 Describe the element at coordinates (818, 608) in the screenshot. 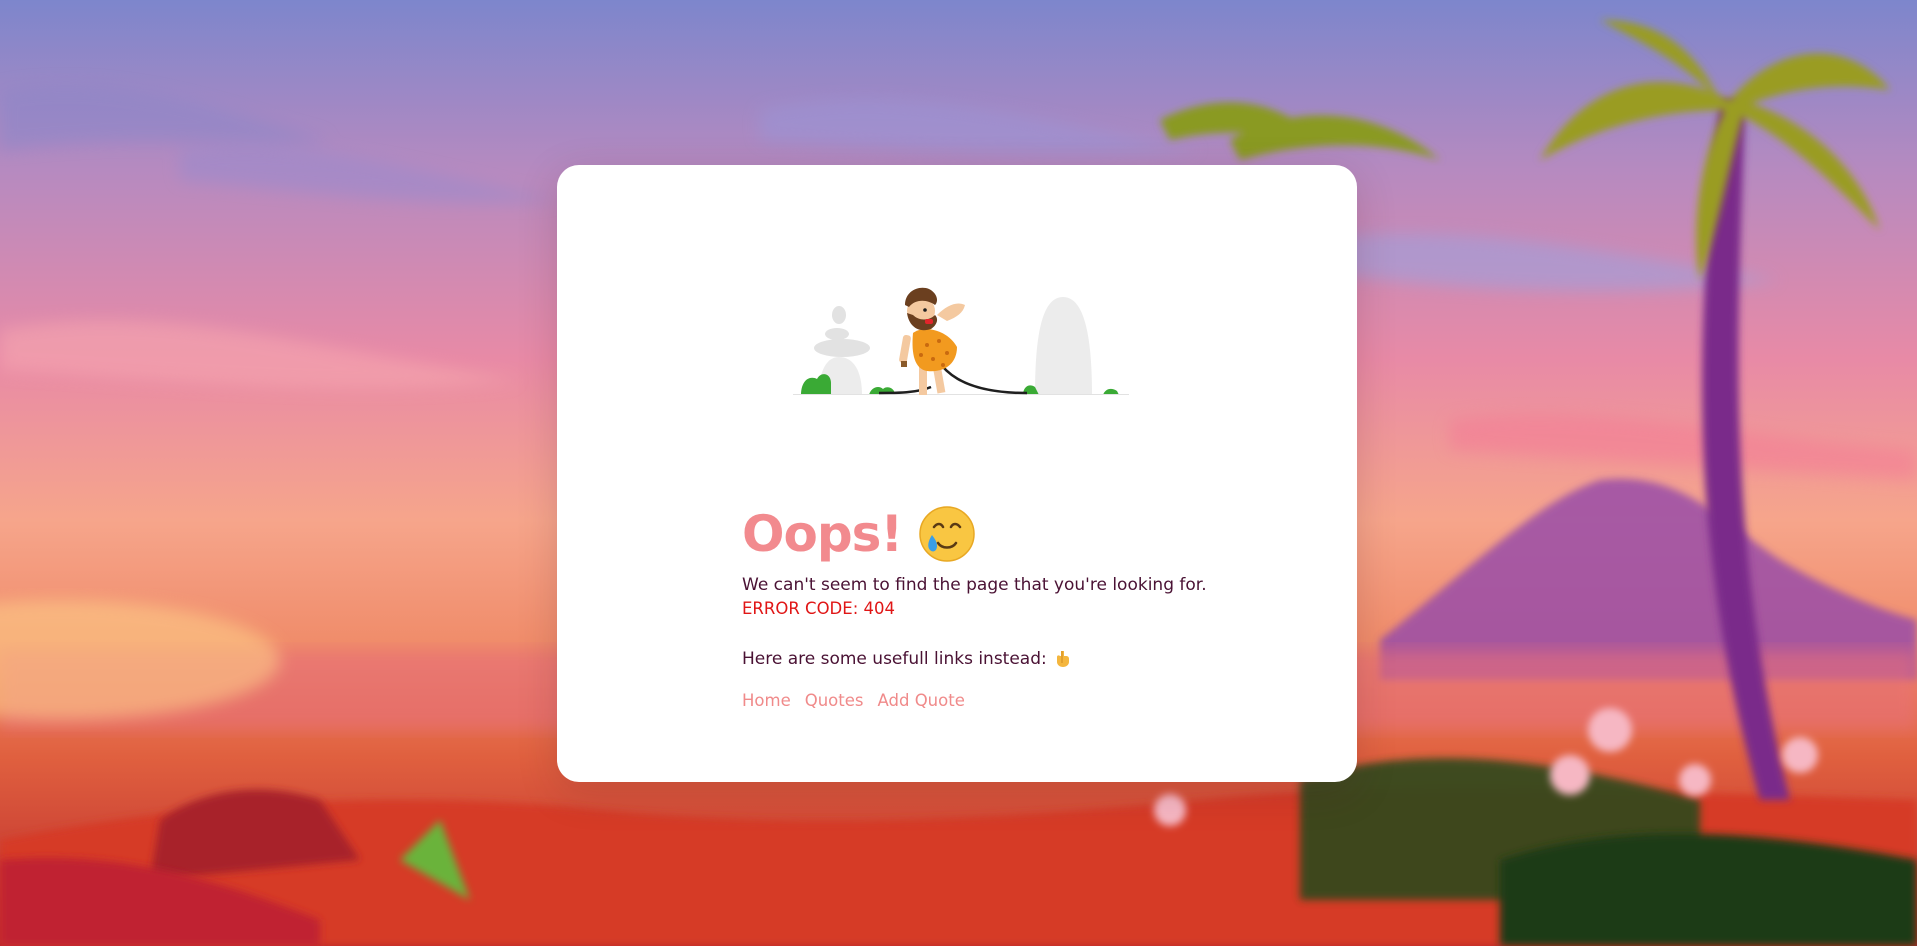

I see `error-code: ERROR CODE: 404` at that location.